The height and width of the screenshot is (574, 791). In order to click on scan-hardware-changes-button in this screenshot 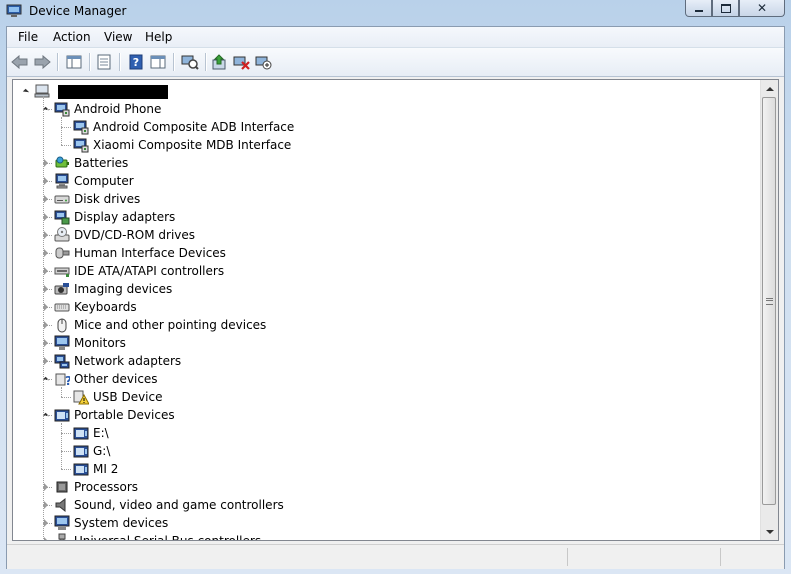, I will do `click(190, 62)`.